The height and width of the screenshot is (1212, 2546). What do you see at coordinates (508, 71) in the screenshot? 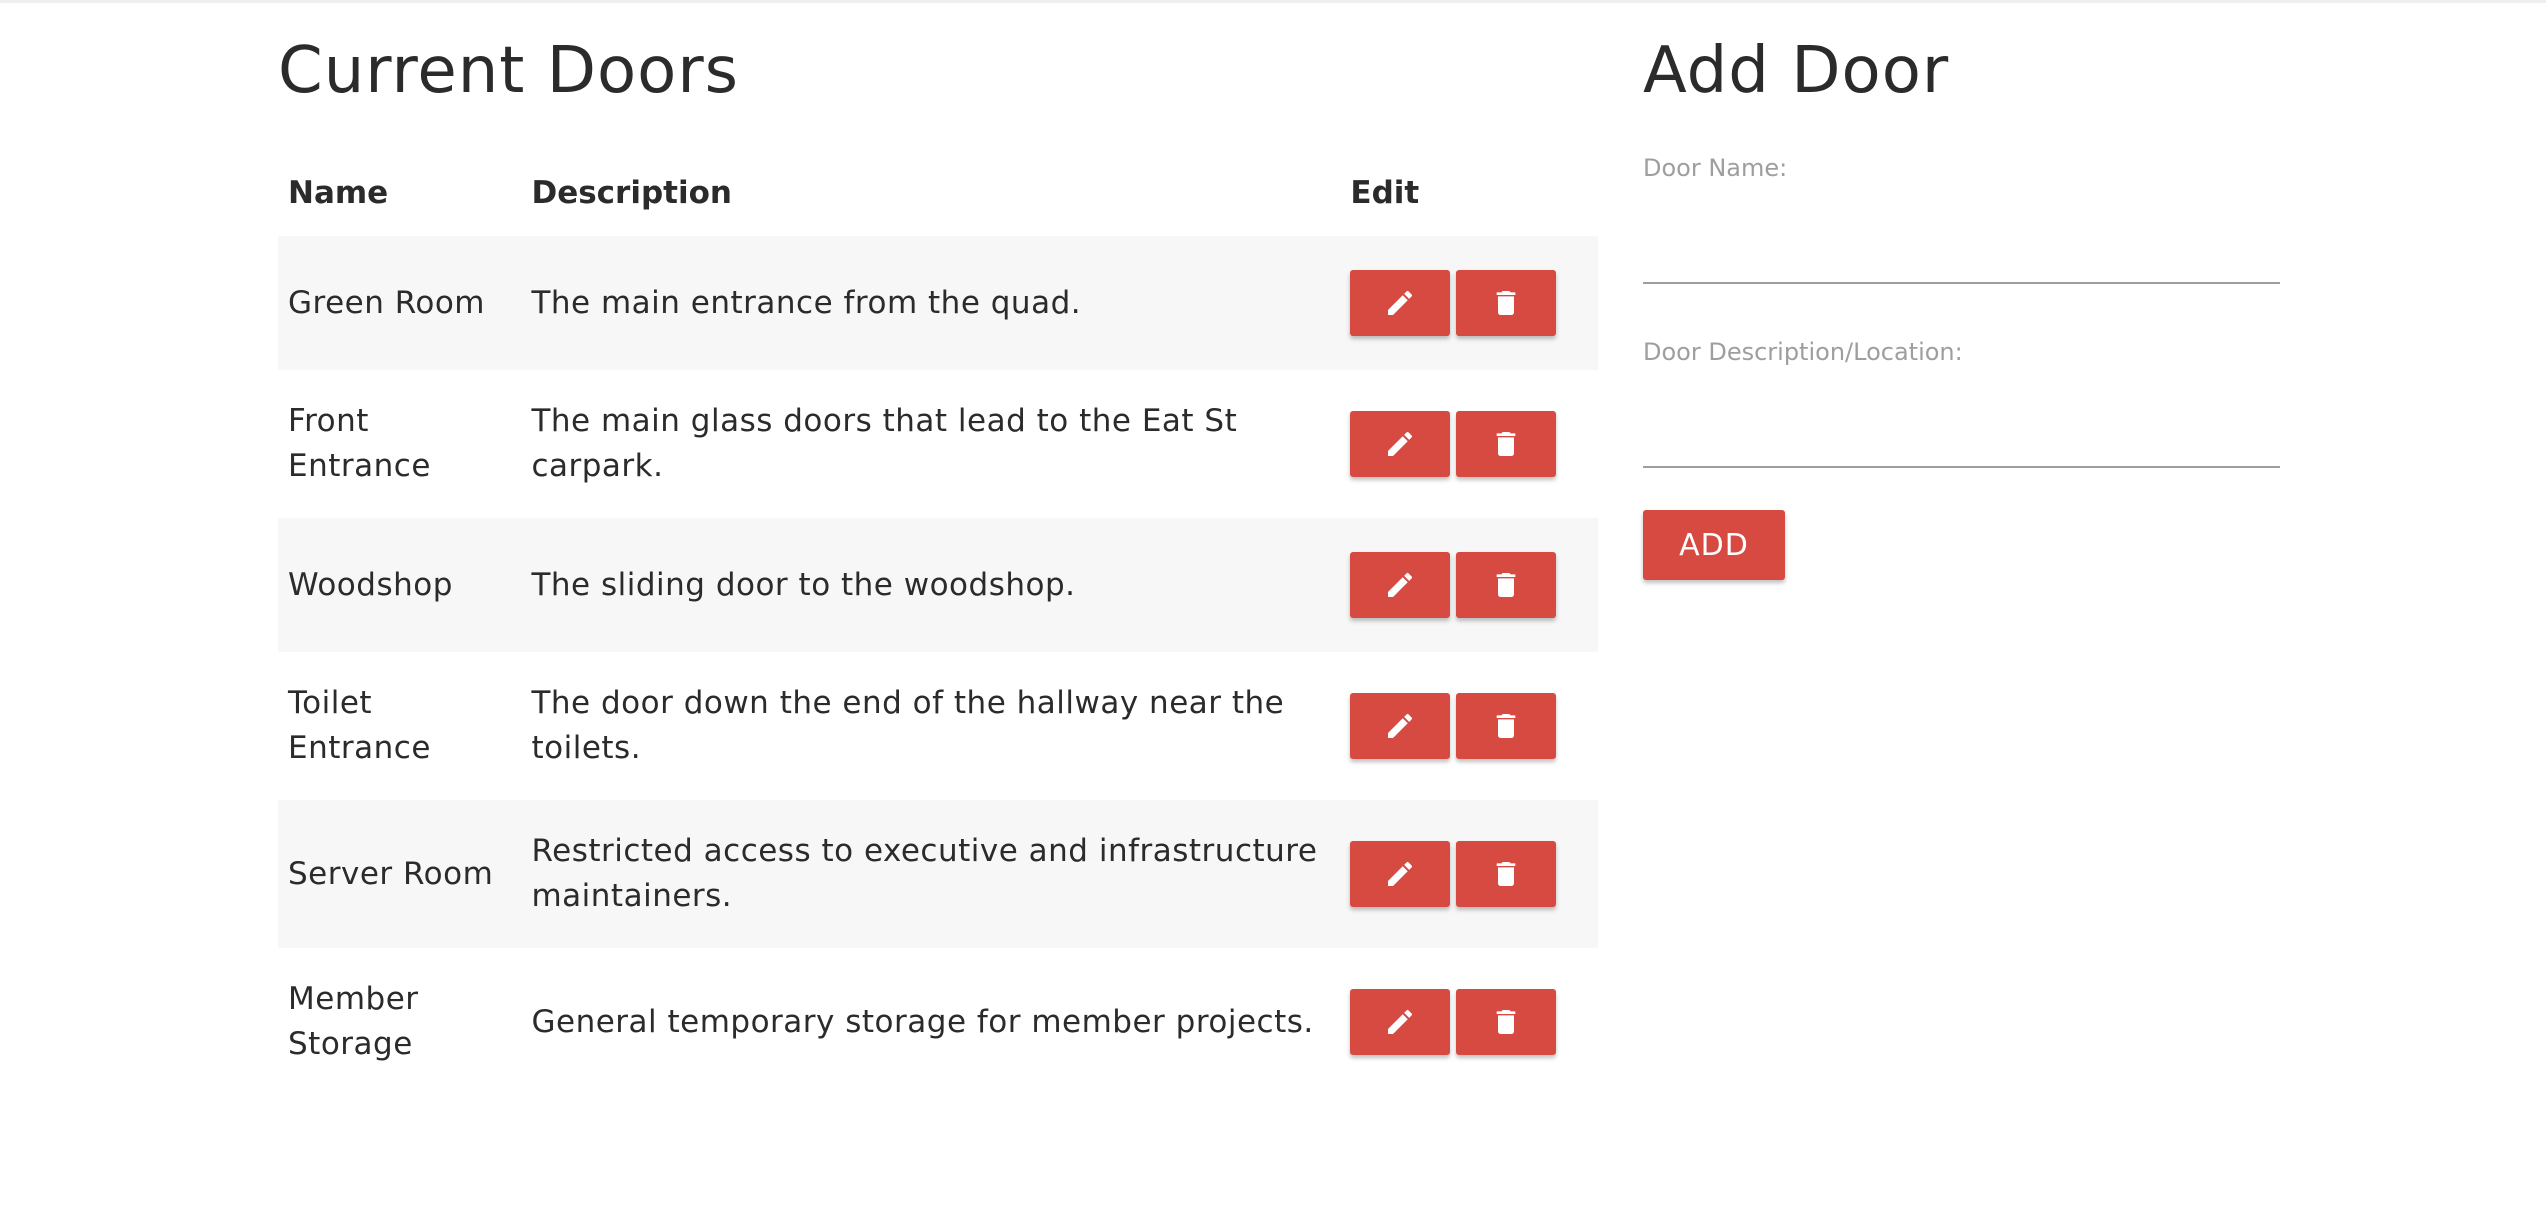
I see `current-doors-title: Current Doors` at bounding box center [508, 71].